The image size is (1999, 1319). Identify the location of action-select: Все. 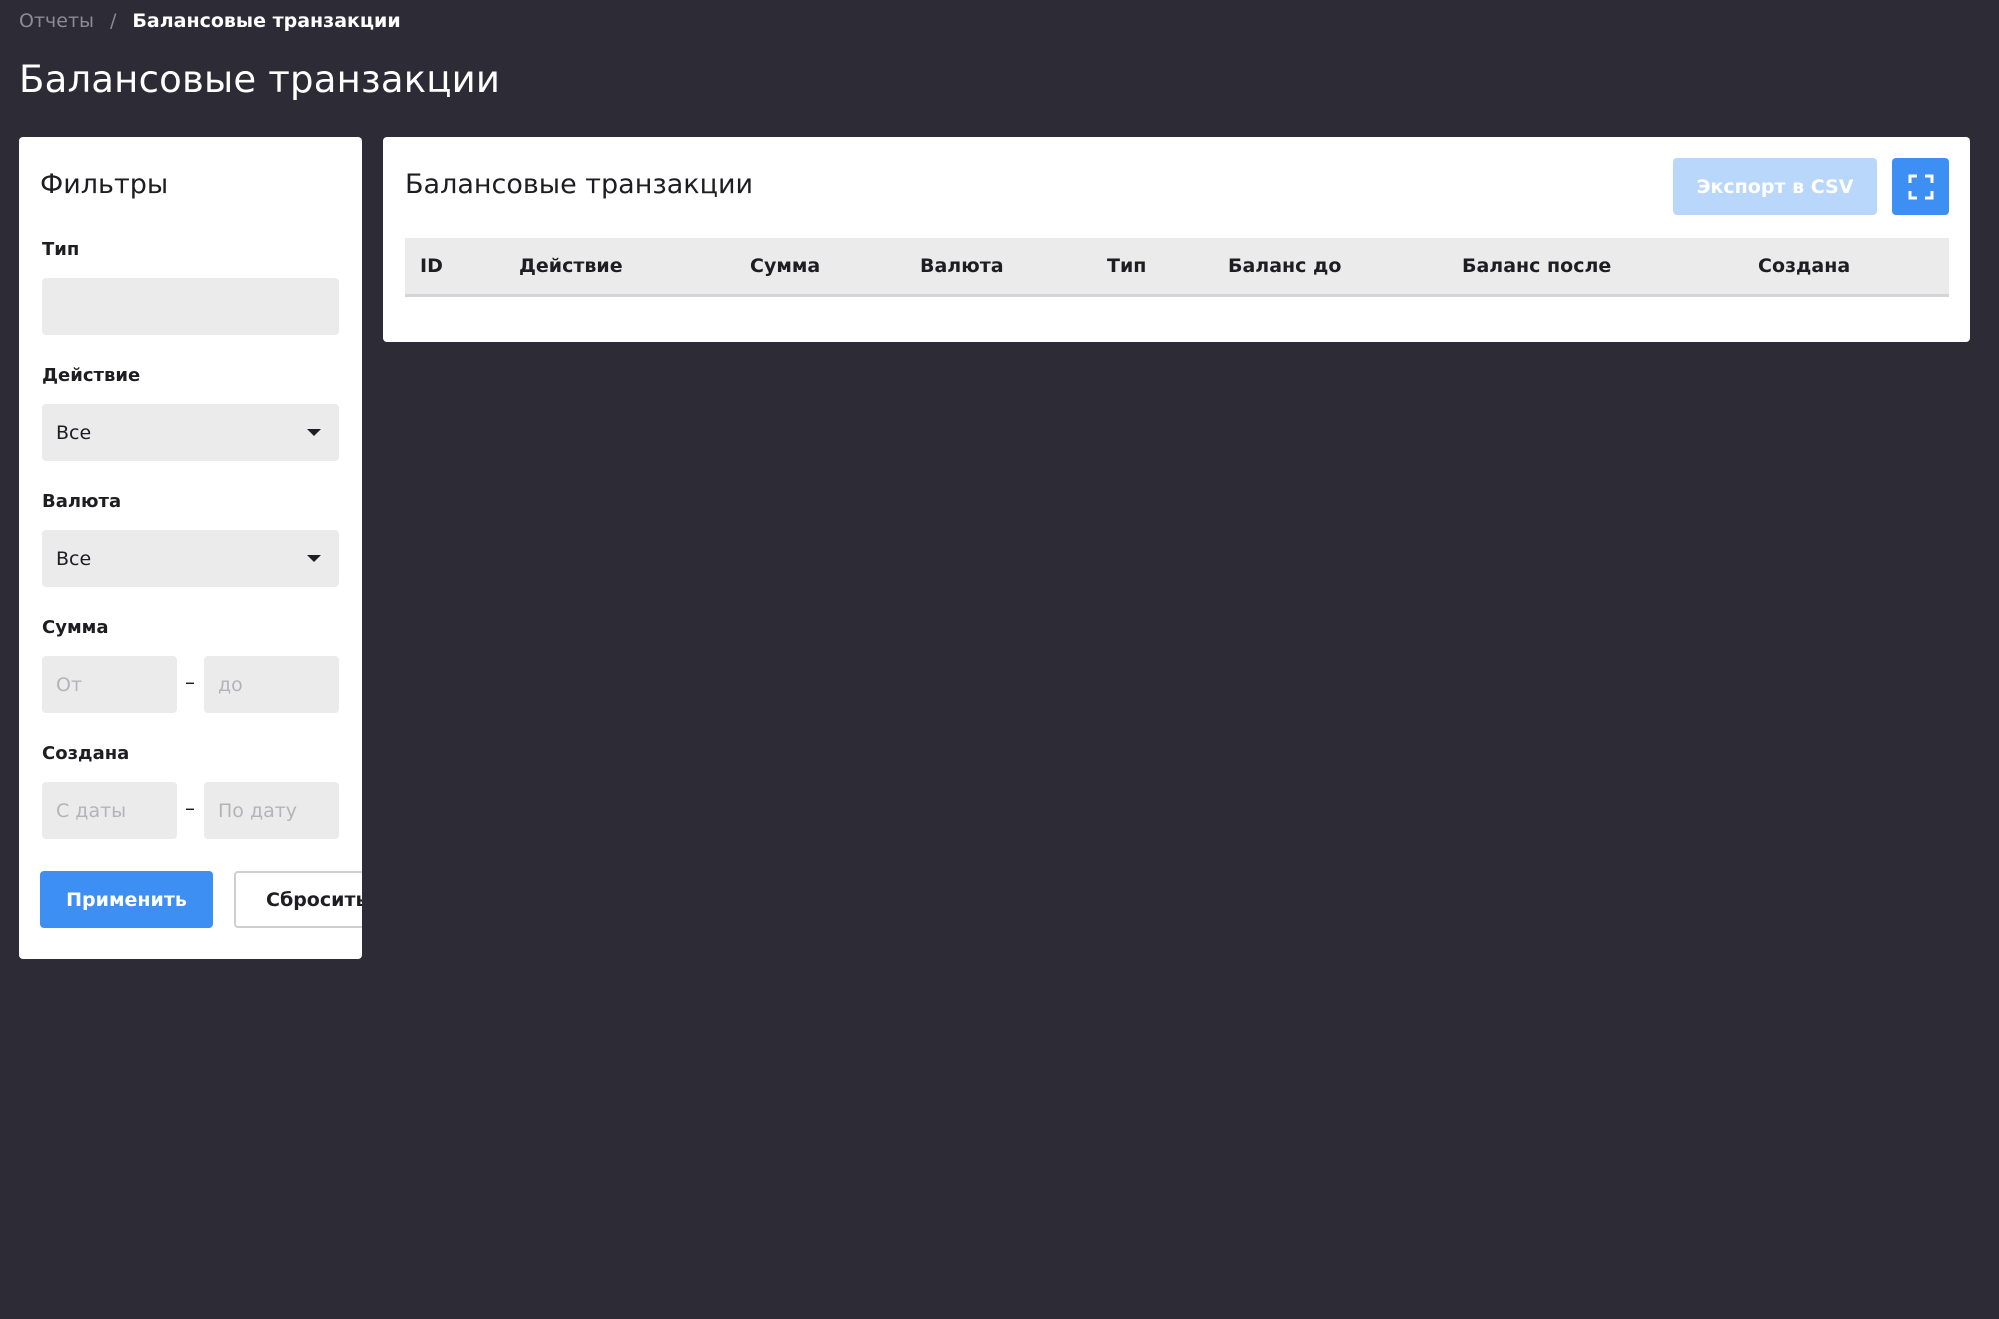
(190, 432).